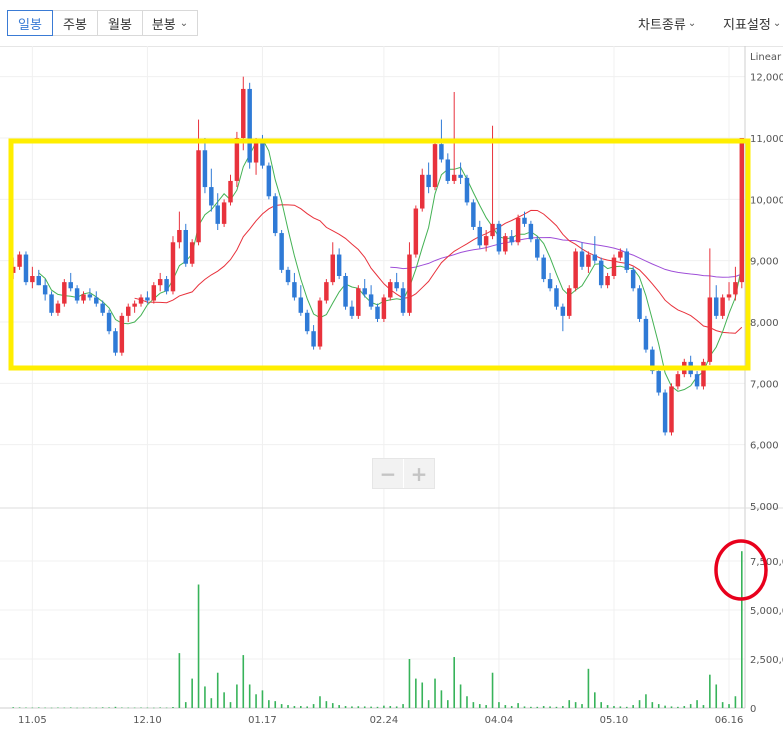 The height and width of the screenshot is (730, 783). I want to click on price-tick-label: 9,000, so click(764, 262).